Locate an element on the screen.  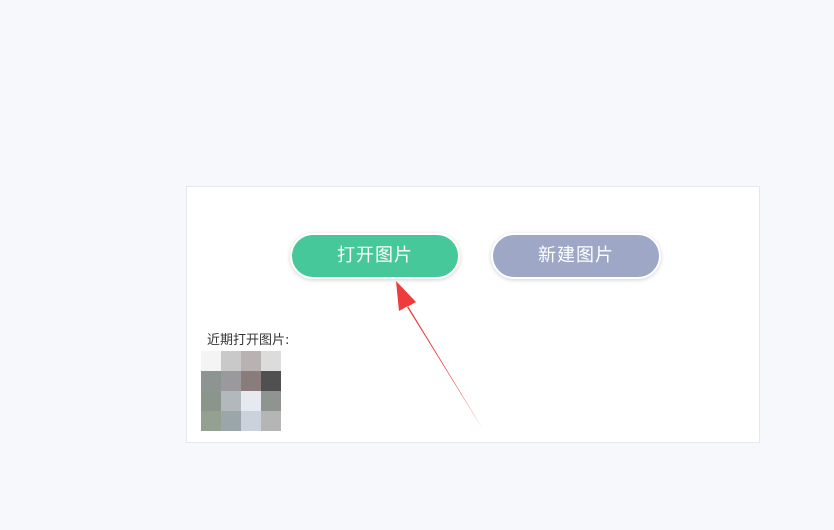
new-image-button: 新建图片 is located at coordinates (576, 256).